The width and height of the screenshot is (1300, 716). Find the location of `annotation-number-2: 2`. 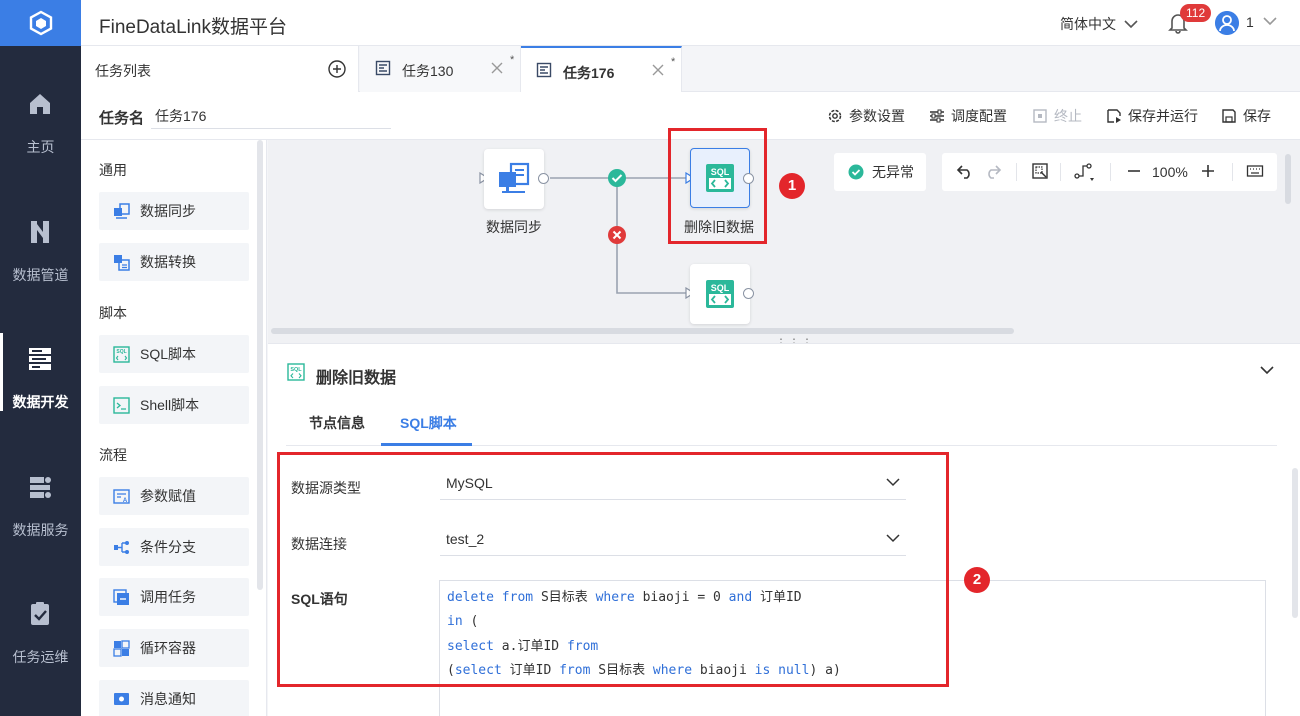

annotation-number-2: 2 is located at coordinates (977, 580).